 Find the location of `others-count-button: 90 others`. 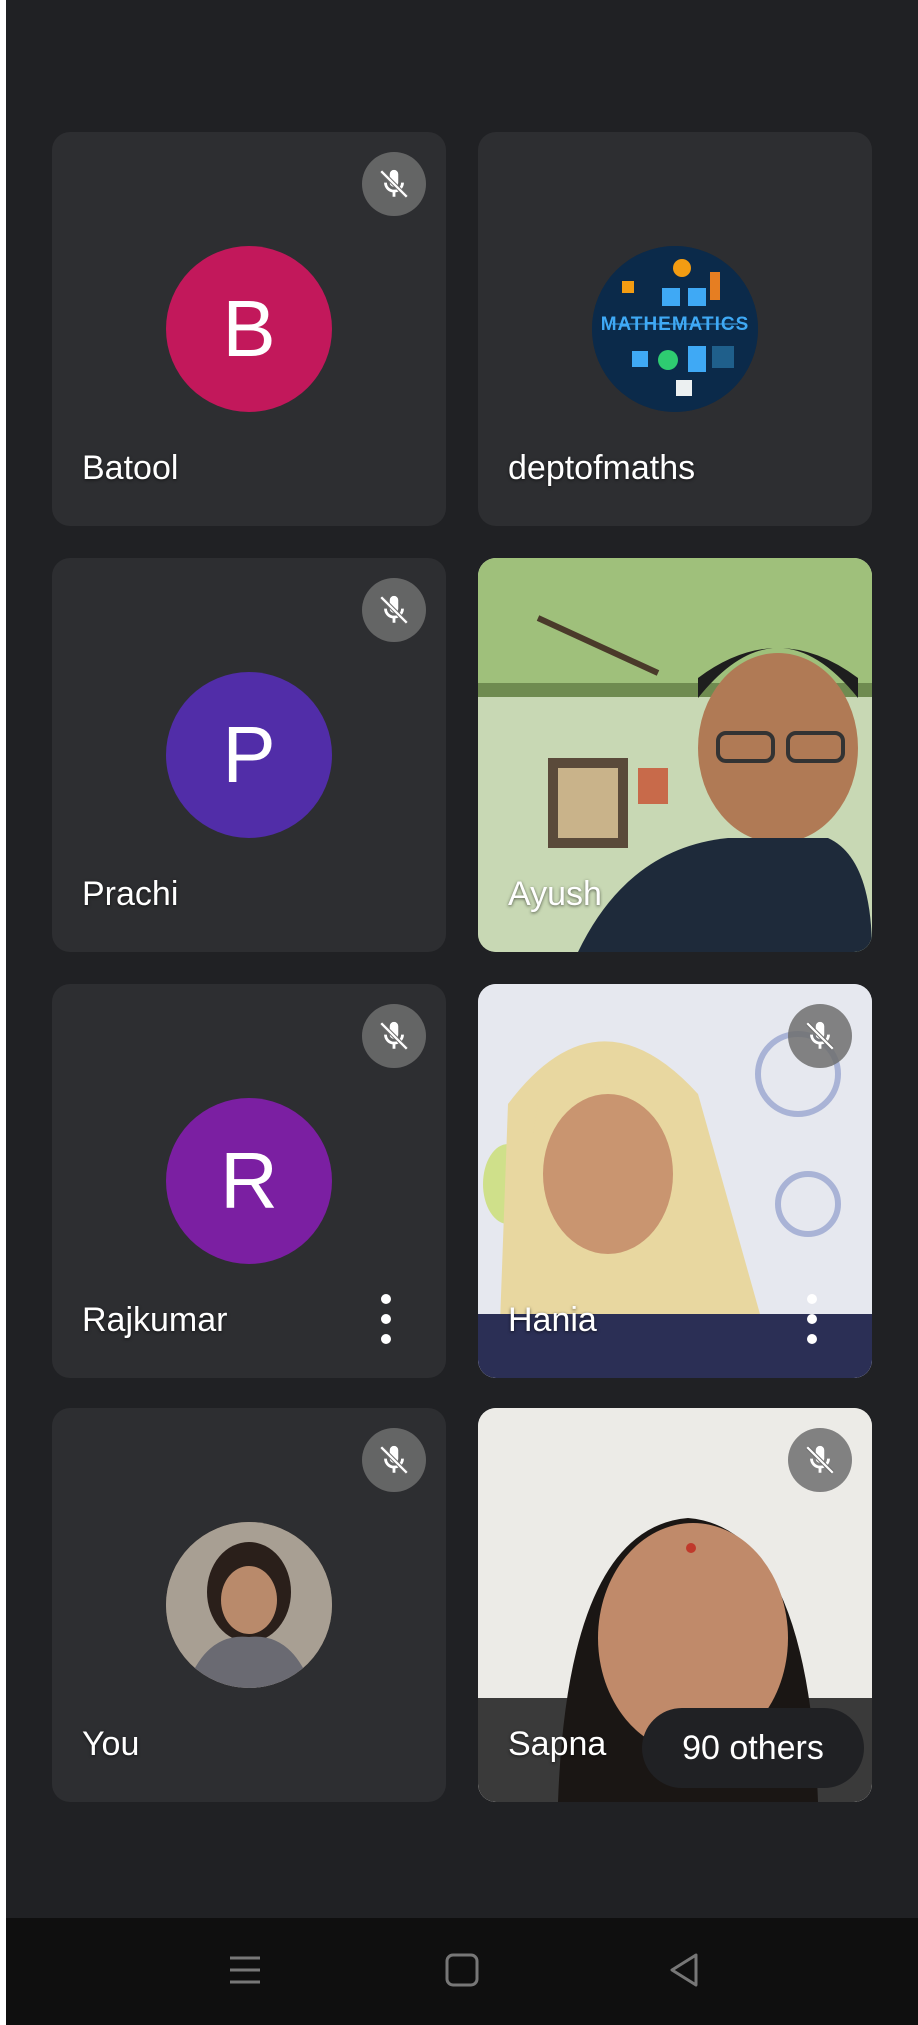

others-count-button: 90 others is located at coordinates (753, 1748).